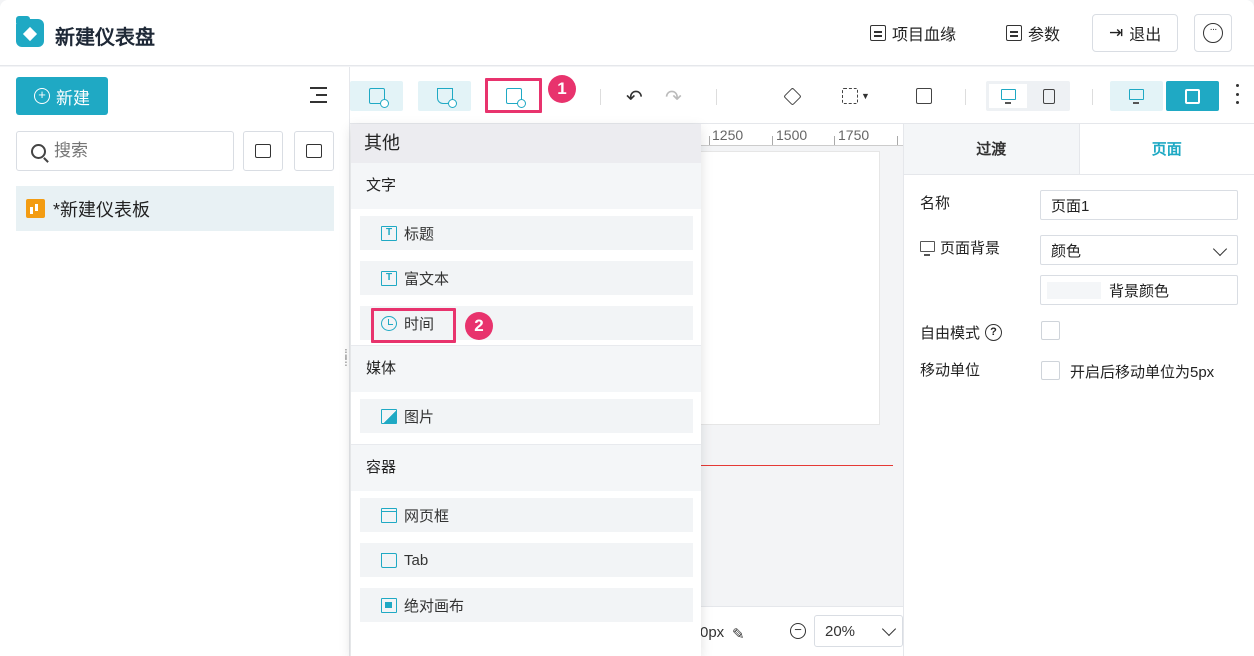  What do you see at coordinates (1033, 33) in the screenshot?
I see `params-button: 参数` at bounding box center [1033, 33].